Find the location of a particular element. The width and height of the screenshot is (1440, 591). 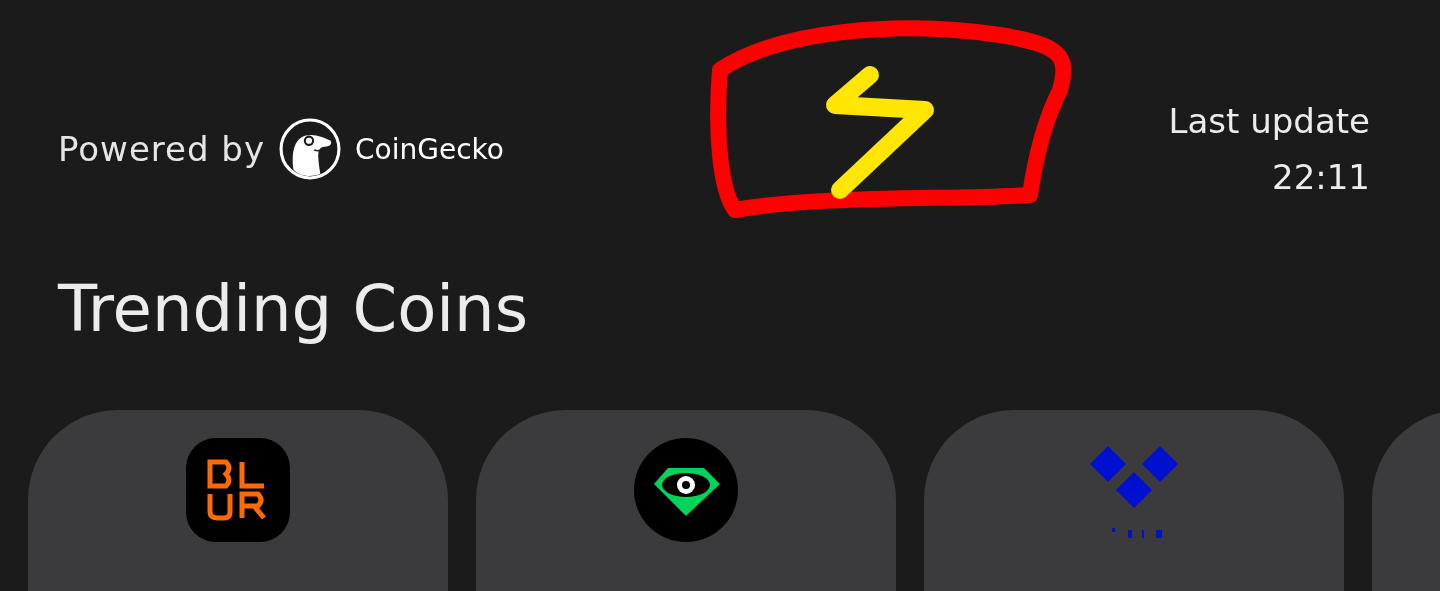

last-update-time: 22:11 is located at coordinates (1321, 177).